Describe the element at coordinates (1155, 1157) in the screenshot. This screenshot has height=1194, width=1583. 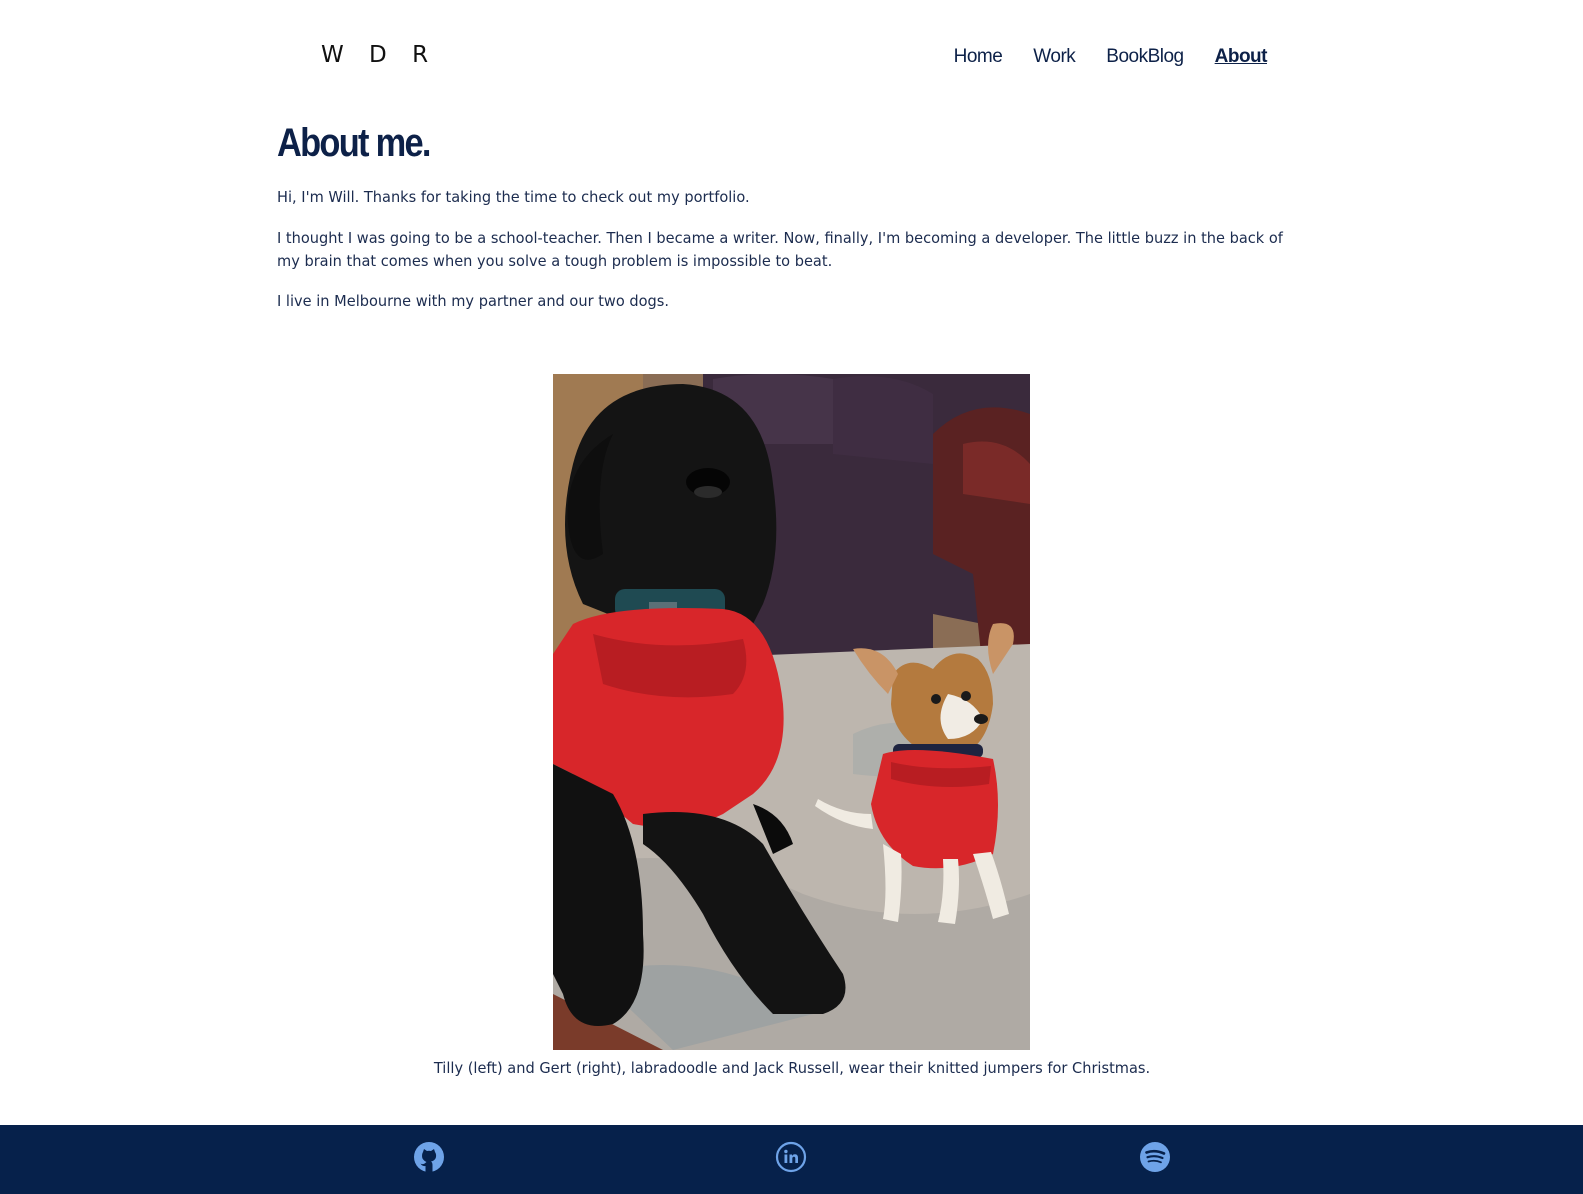
I see `spotify-icon` at that location.